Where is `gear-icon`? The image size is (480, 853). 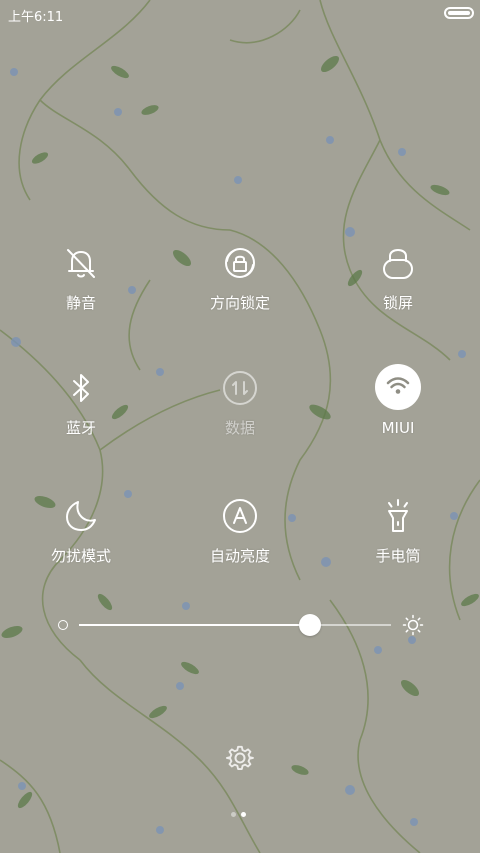
gear-icon is located at coordinates (240, 758).